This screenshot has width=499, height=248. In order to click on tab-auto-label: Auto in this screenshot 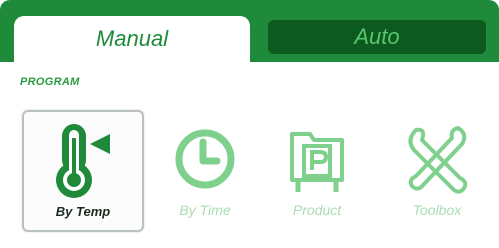, I will do `click(377, 36)`.